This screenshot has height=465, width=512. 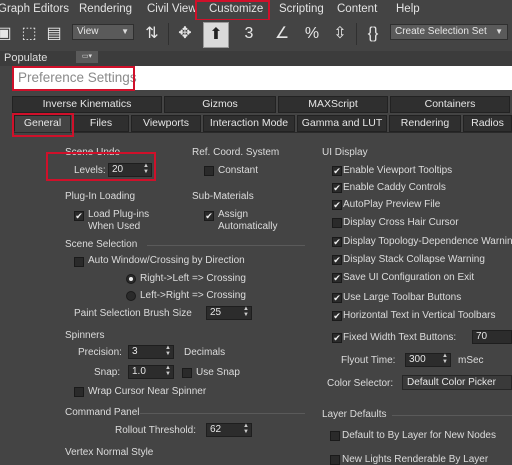 What do you see at coordinates (357, 9) in the screenshot?
I see `menu-content: Content` at bounding box center [357, 9].